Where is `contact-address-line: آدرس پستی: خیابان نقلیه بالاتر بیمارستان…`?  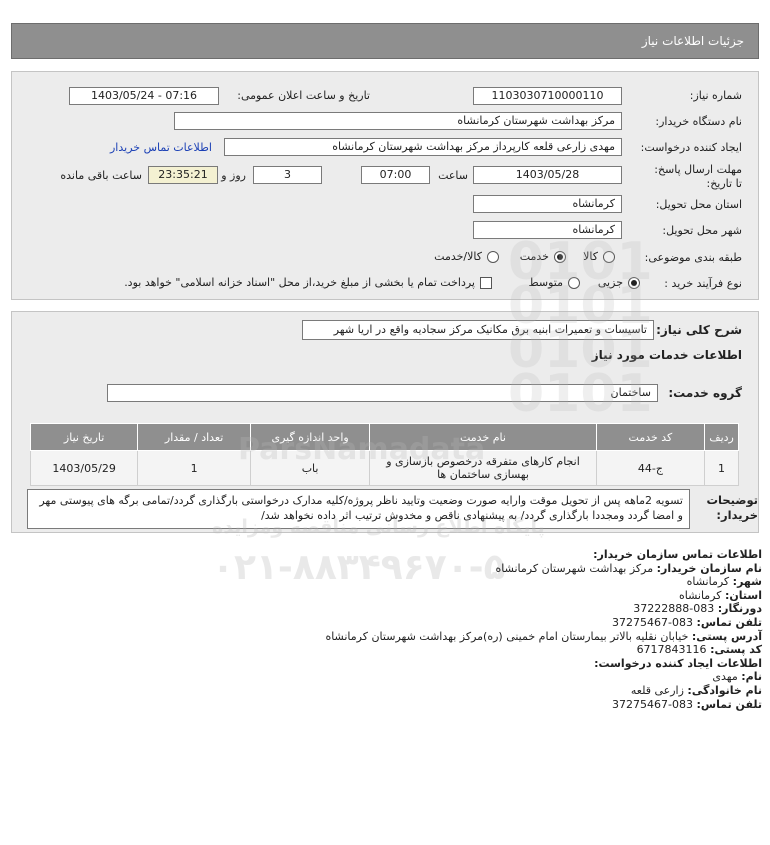
contact-address-line: آدرس پستی: خیابان نقلیه بالاتر بیمارستان… is located at coordinates (543, 636).